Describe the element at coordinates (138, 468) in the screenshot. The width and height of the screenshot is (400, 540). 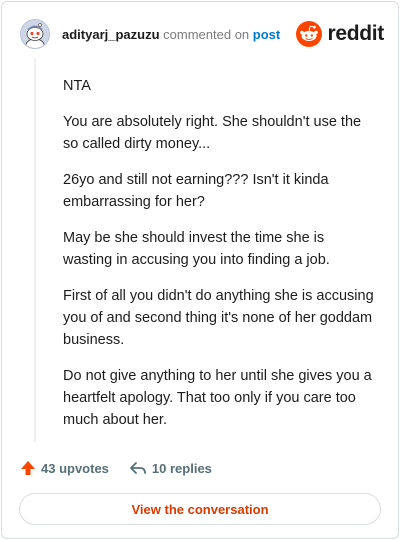
I see `reply-arrow-icon` at that location.